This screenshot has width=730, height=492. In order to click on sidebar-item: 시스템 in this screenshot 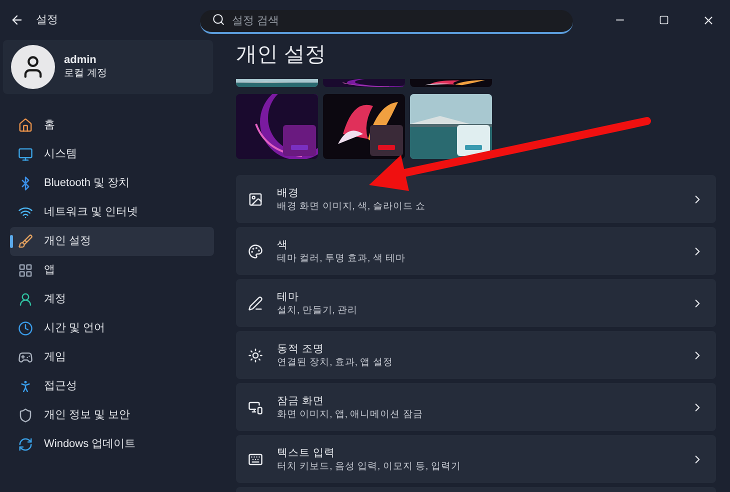, I will do `click(112, 154)`.